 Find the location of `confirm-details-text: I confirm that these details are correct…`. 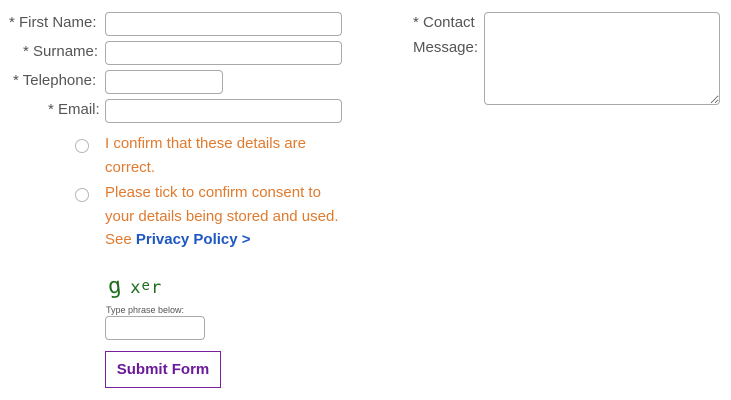

confirm-details-text: I confirm that these details are correct… is located at coordinates (205, 155).